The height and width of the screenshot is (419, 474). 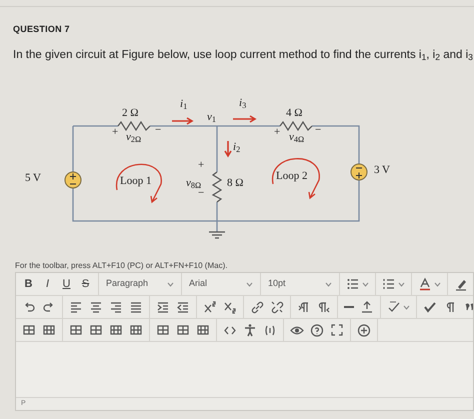 What do you see at coordinates (194, 183) in the screenshot?
I see `voltage-label: v$_{8Ω}$` at bounding box center [194, 183].